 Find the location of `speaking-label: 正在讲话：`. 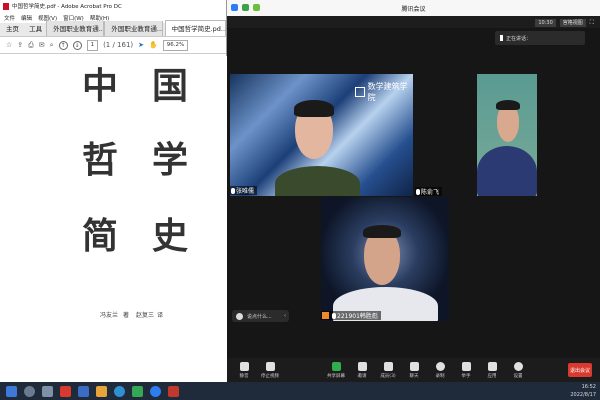

speaking-label: 正在讲话： is located at coordinates (519, 38).